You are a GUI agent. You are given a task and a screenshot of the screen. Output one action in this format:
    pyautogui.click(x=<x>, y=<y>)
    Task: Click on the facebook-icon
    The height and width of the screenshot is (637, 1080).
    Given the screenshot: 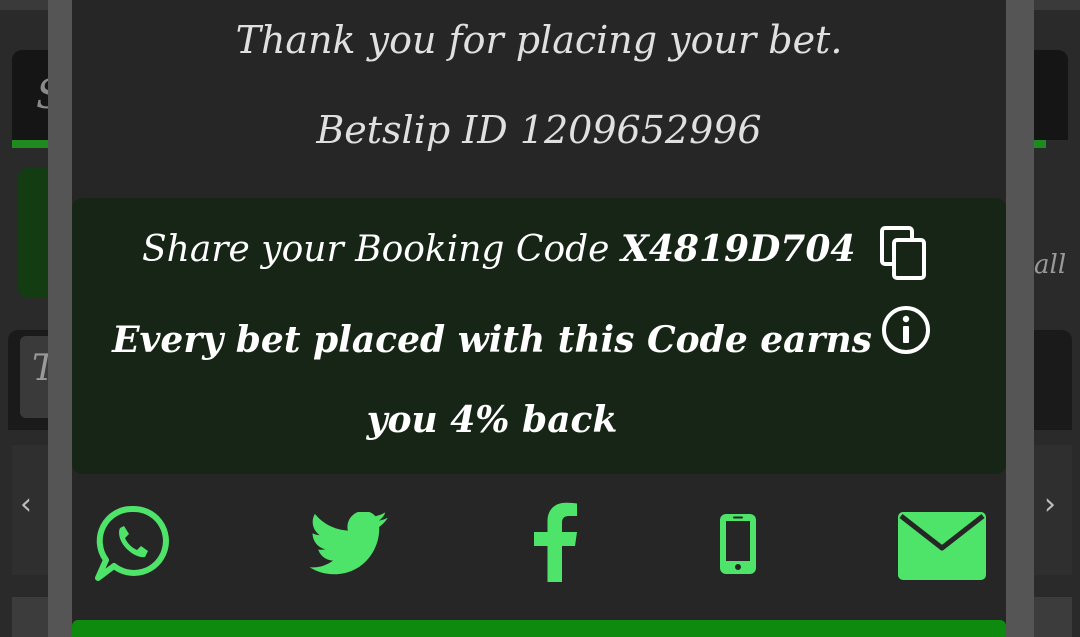 What is the action you would take?
    pyautogui.click(x=555, y=543)
    